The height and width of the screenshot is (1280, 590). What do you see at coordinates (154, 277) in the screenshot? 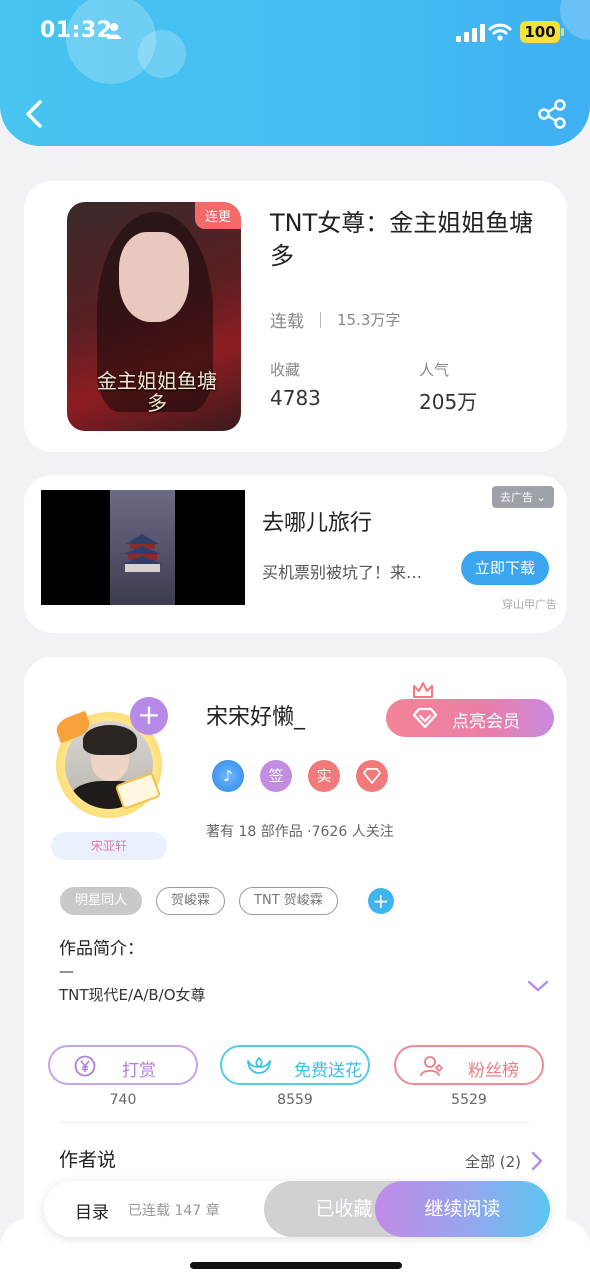
I see `cover-art-face` at bounding box center [154, 277].